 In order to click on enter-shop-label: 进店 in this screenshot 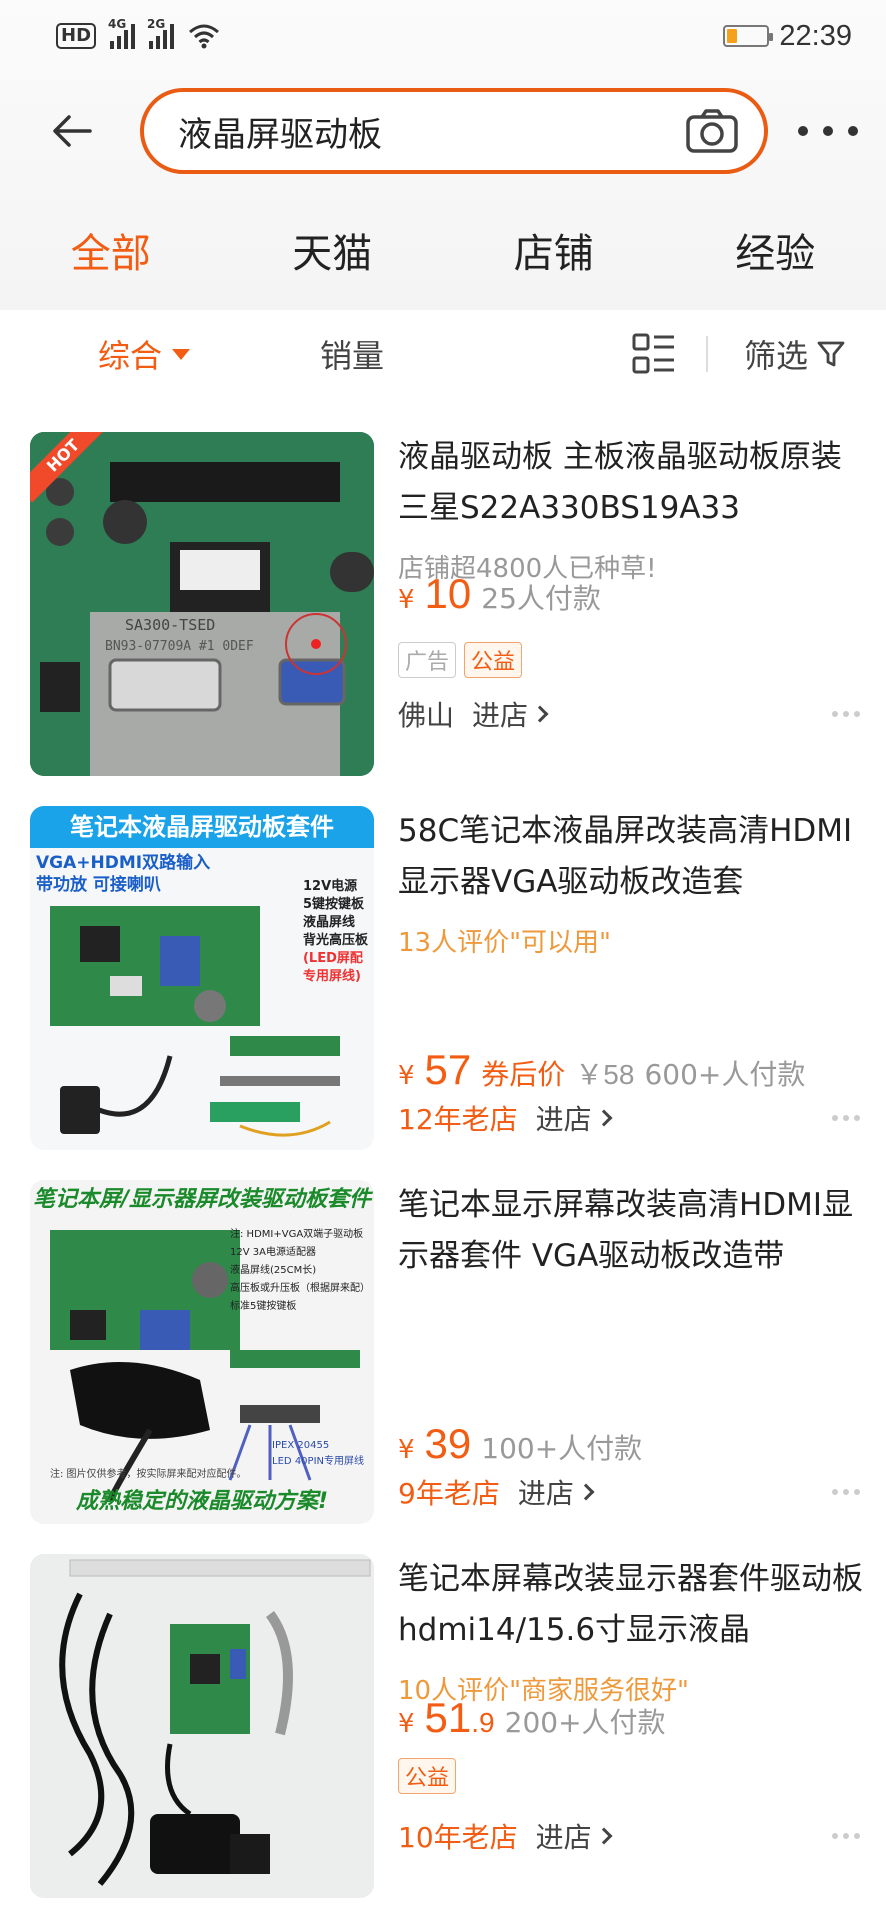, I will do `click(563, 1119)`.